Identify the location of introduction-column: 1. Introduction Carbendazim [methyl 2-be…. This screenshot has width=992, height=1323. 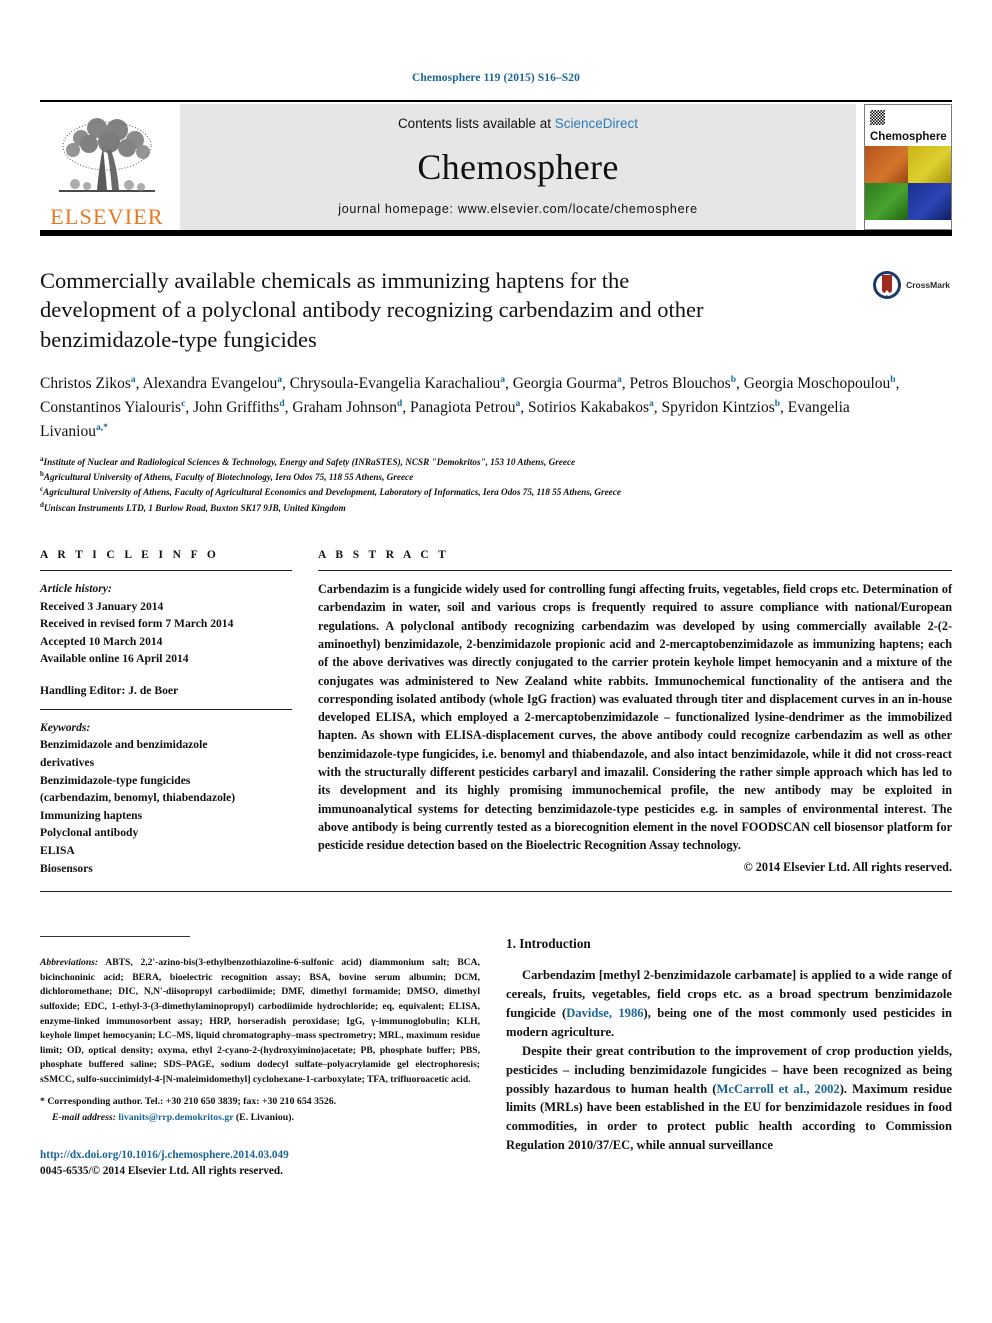
(729, 1057).